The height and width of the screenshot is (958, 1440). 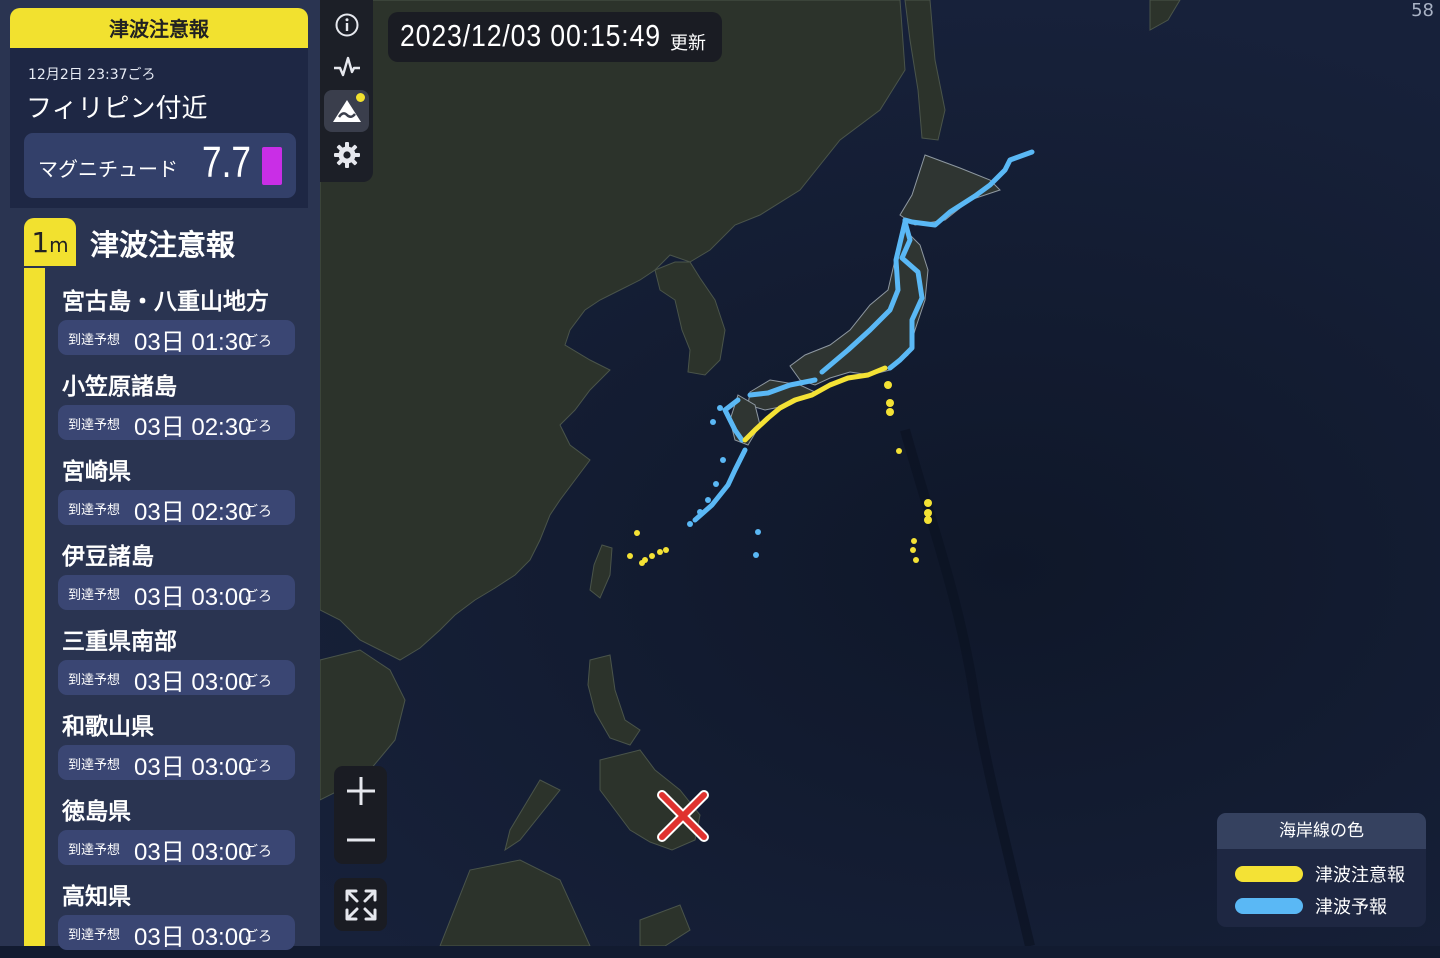 What do you see at coordinates (119, 387) in the screenshot?
I see `area-name: 小笠原諸島` at bounding box center [119, 387].